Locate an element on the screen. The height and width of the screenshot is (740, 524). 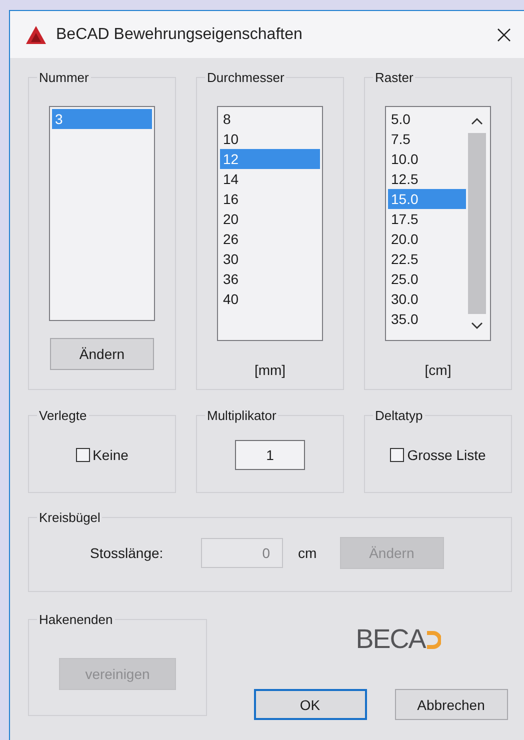
field-label: Stosslänge: is located at coordinates (127, 553).